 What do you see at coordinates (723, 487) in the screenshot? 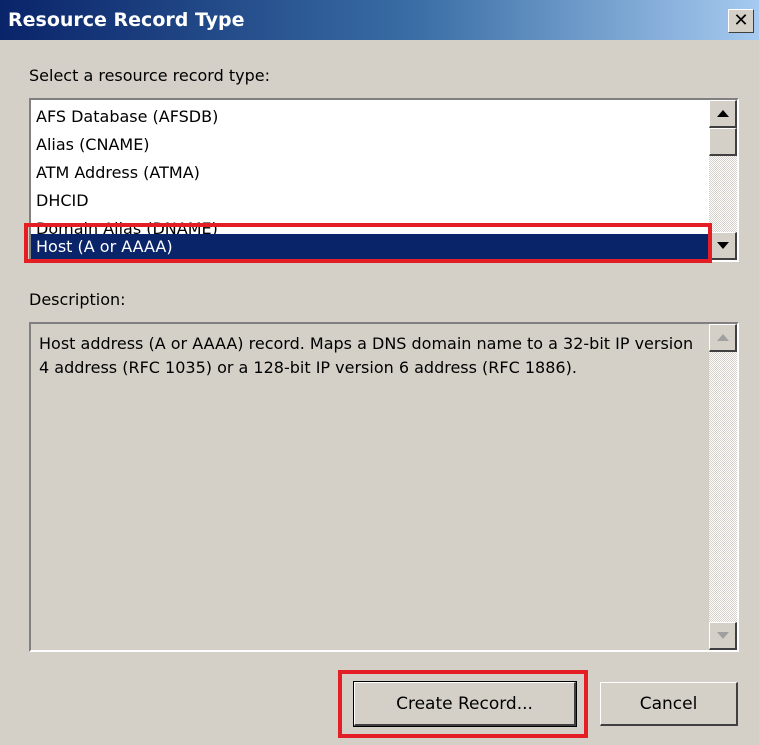
I see `description-scrollbar` at bounding box center [723, 487].